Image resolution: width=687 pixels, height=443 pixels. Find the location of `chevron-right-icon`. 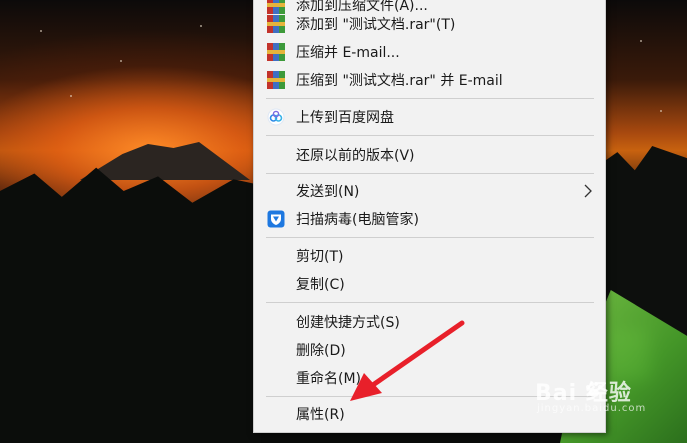

chevron-right-icon is located at coordinates (588, 191).